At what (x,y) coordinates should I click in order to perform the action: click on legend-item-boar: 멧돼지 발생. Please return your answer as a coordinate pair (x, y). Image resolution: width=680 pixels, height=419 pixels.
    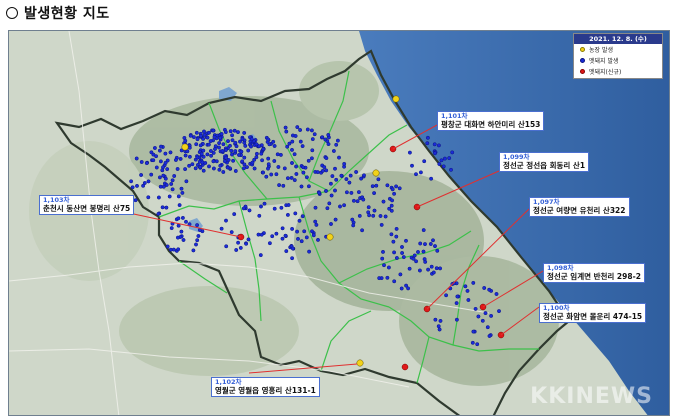
    Looking at the image, I should click on (618, 60).